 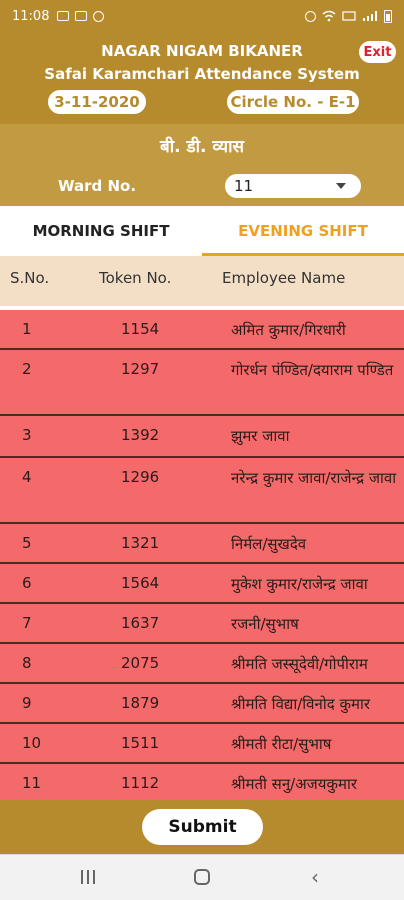 I want to click on status-time: 11:08, so click(x=31, y=16).